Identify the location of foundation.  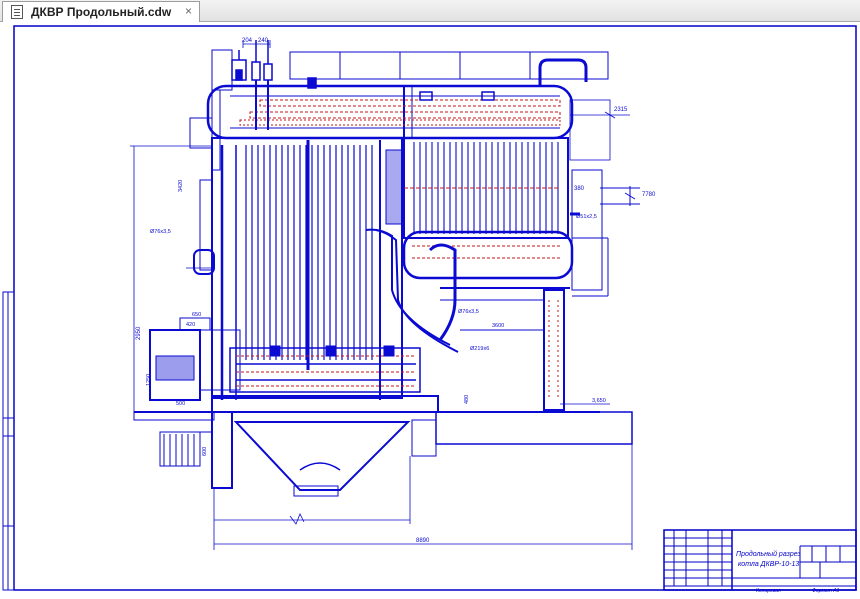
(383, 446).